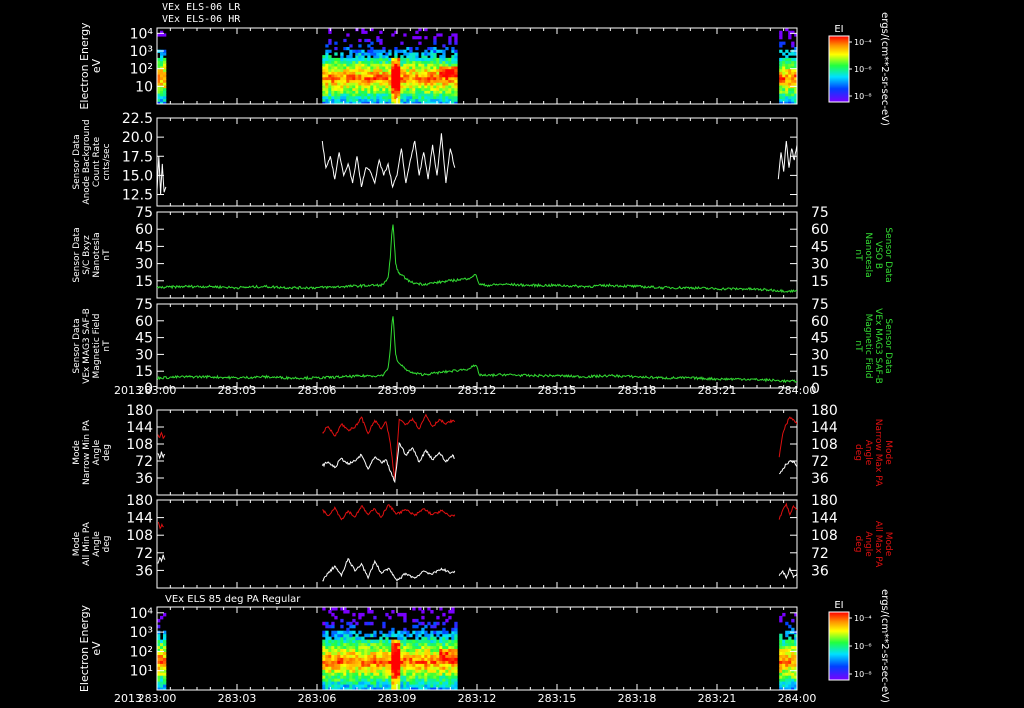 Image resolution: width=1024 pixels, height=708 pixels. I want to click on p4-ylabel-right-line: VEx MAG3 SAF-B, so click(878, 346).